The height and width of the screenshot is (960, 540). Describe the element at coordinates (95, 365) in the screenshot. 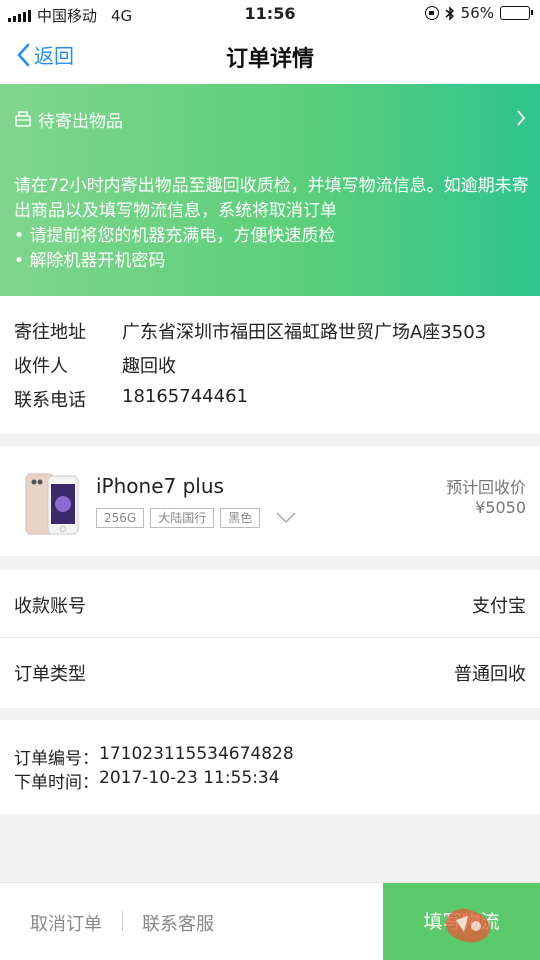

I see `recipient-row: 收件人 趣回收` at that location.